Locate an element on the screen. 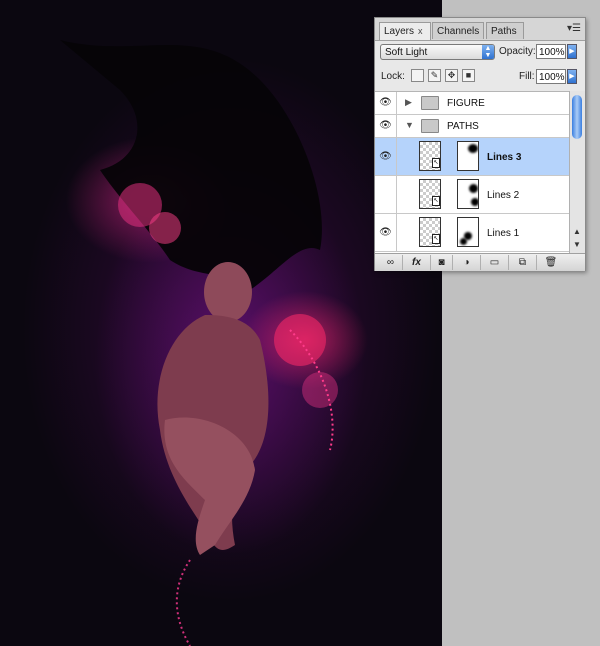 This screenshot has width=600, height=646. opacity-label: Opacity: is located at coordinates (517, 51).